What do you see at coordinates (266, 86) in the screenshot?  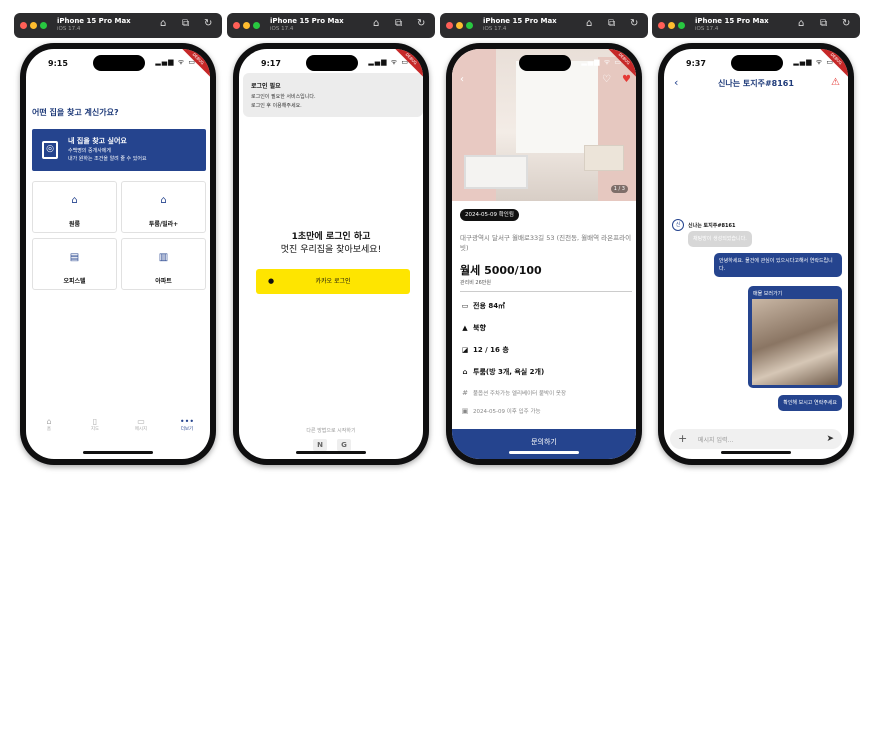 I see `toast-title: 로그인 필요` at bounding box center [266, 86].